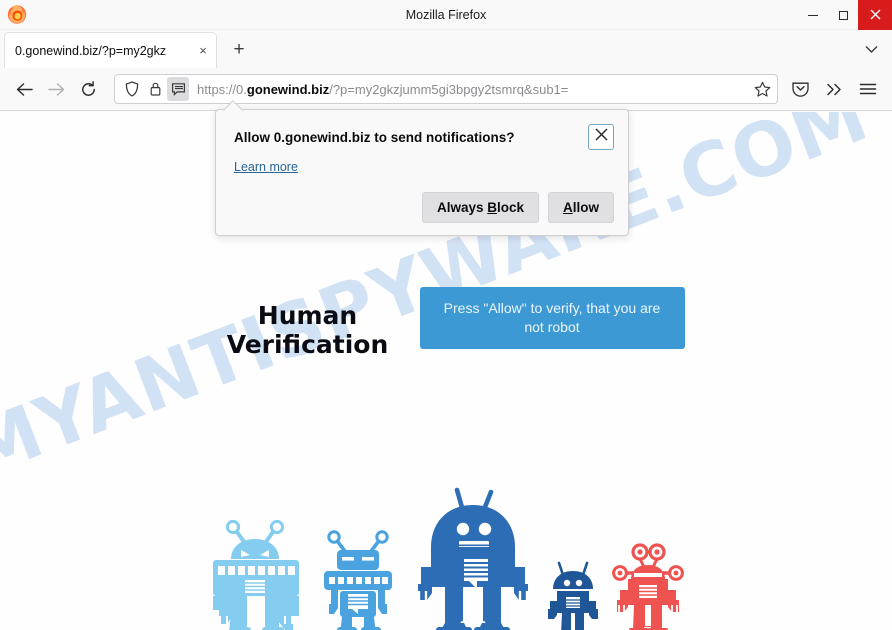 The image size is (892, 630). I want to click on allow-post: llow, so click(585, 207).